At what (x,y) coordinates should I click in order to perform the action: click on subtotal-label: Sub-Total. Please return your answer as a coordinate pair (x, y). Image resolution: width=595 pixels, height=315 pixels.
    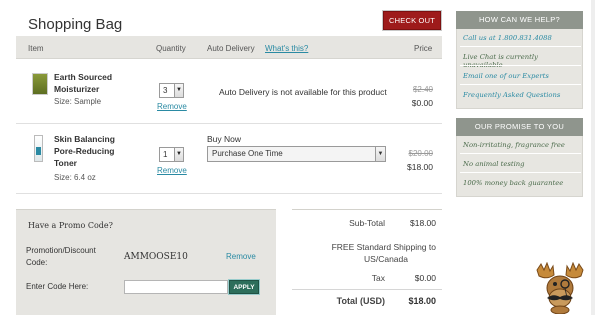
    Looking at the image, I should click on (367, 223).